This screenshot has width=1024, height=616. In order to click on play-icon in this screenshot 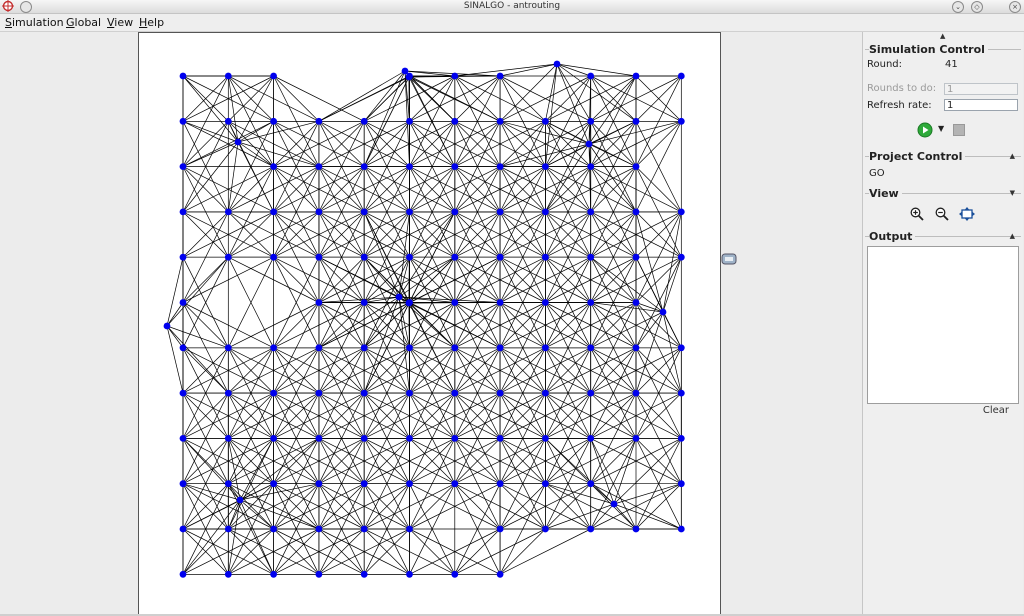, I will do `click(925, 130)`.